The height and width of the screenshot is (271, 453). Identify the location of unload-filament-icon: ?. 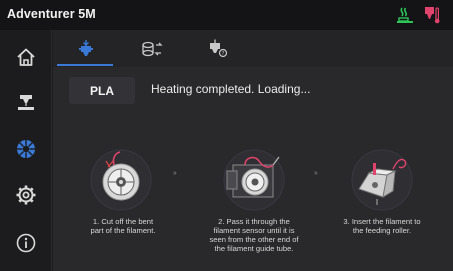
(219, 48).